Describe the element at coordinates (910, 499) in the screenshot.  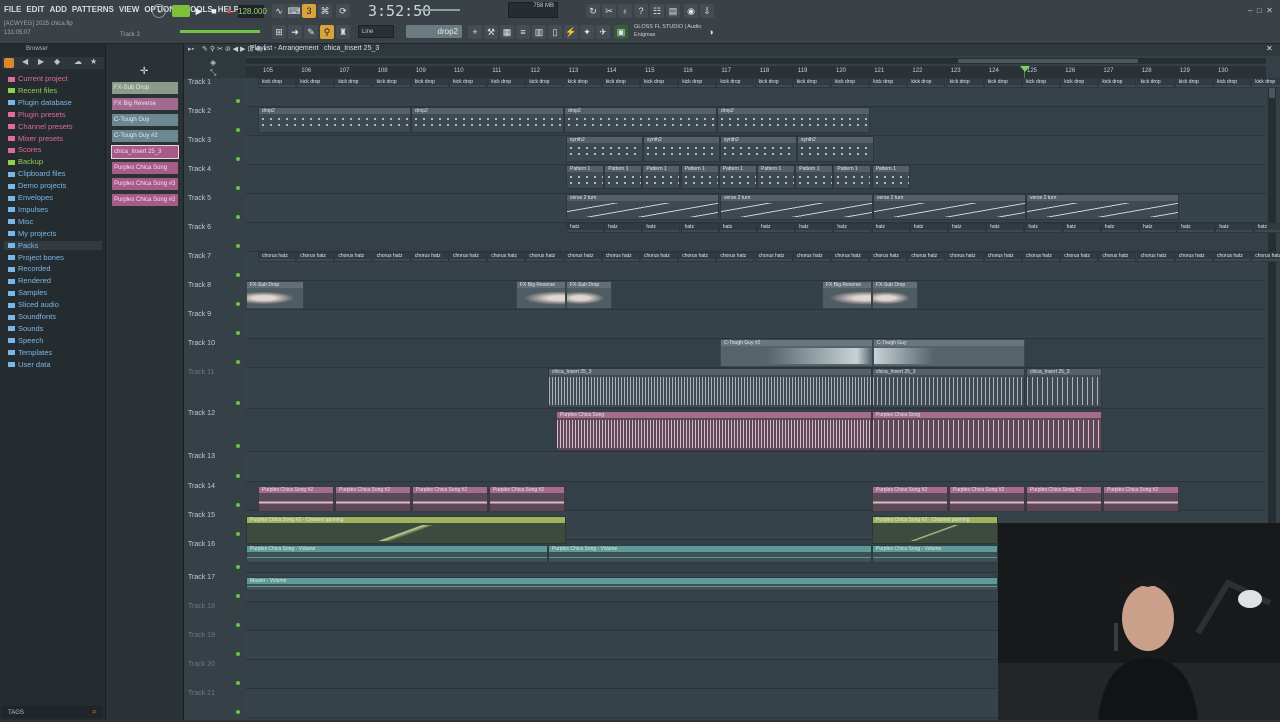
I see `playlist-clip: Purples Chica Song #2` at that location.